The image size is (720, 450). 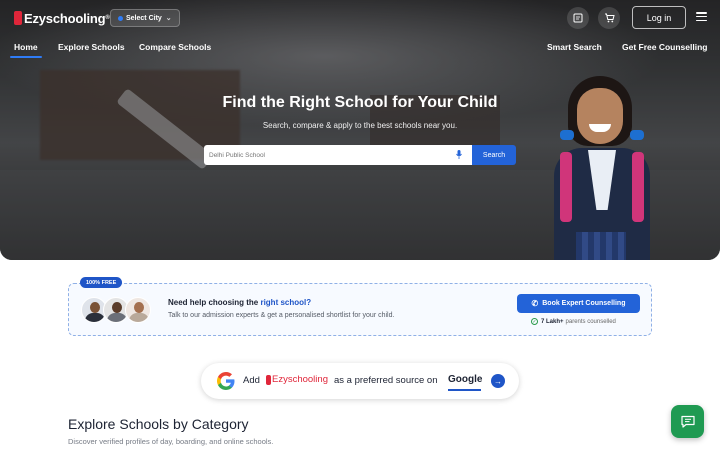 I want to click on school-search-input, so click(x=324, y=155).